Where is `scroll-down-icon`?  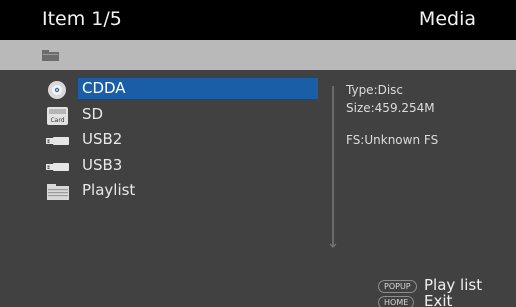
scroll-down-icon is located at coordinates (333, 246).